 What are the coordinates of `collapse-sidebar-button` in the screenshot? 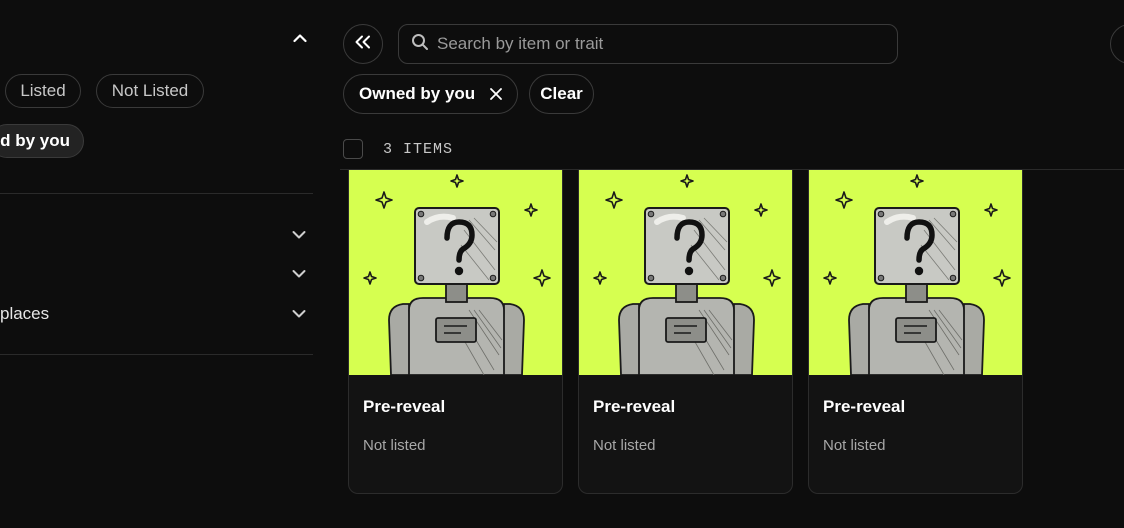 It's located at (363, 44).